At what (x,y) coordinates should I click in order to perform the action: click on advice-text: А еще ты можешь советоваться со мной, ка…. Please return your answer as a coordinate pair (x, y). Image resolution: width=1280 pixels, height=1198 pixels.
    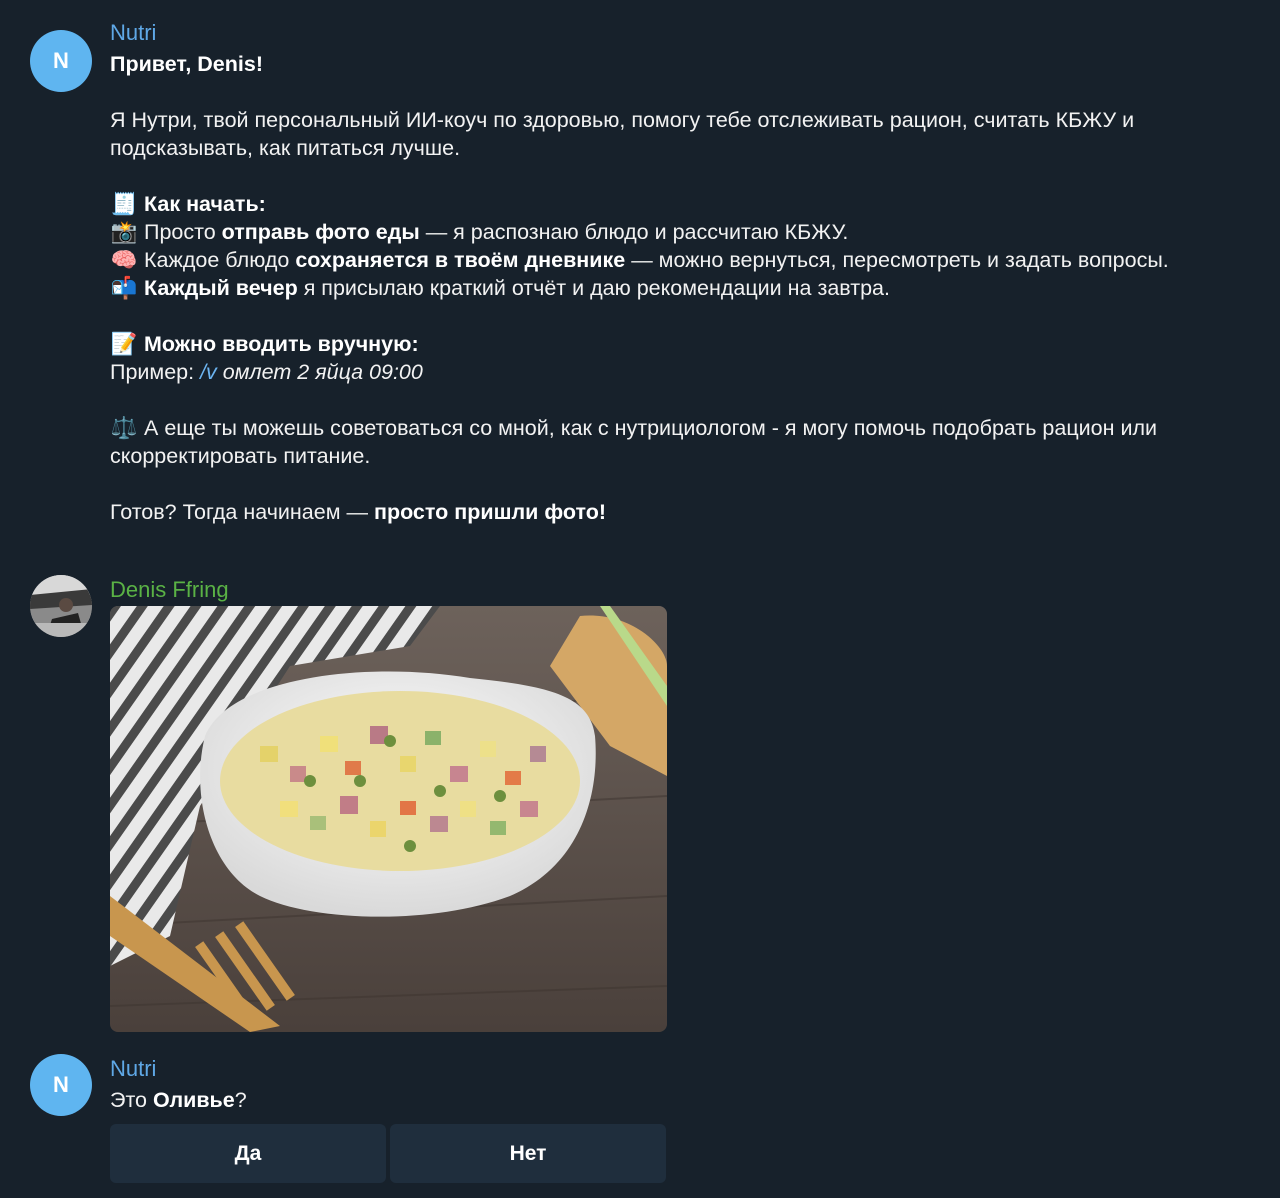
    Looking at the image, I should click on (634, 442).